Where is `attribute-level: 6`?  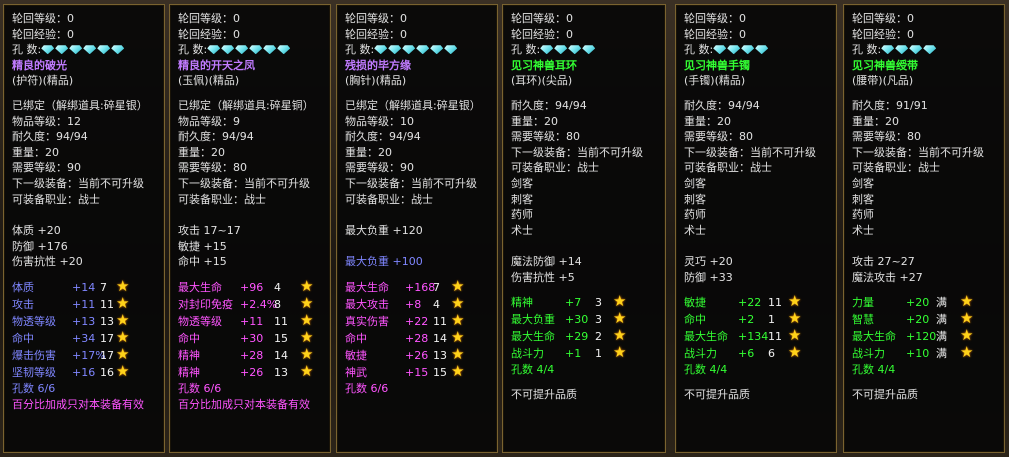
attribute-level: 6 is located at coordinates (771, 354).